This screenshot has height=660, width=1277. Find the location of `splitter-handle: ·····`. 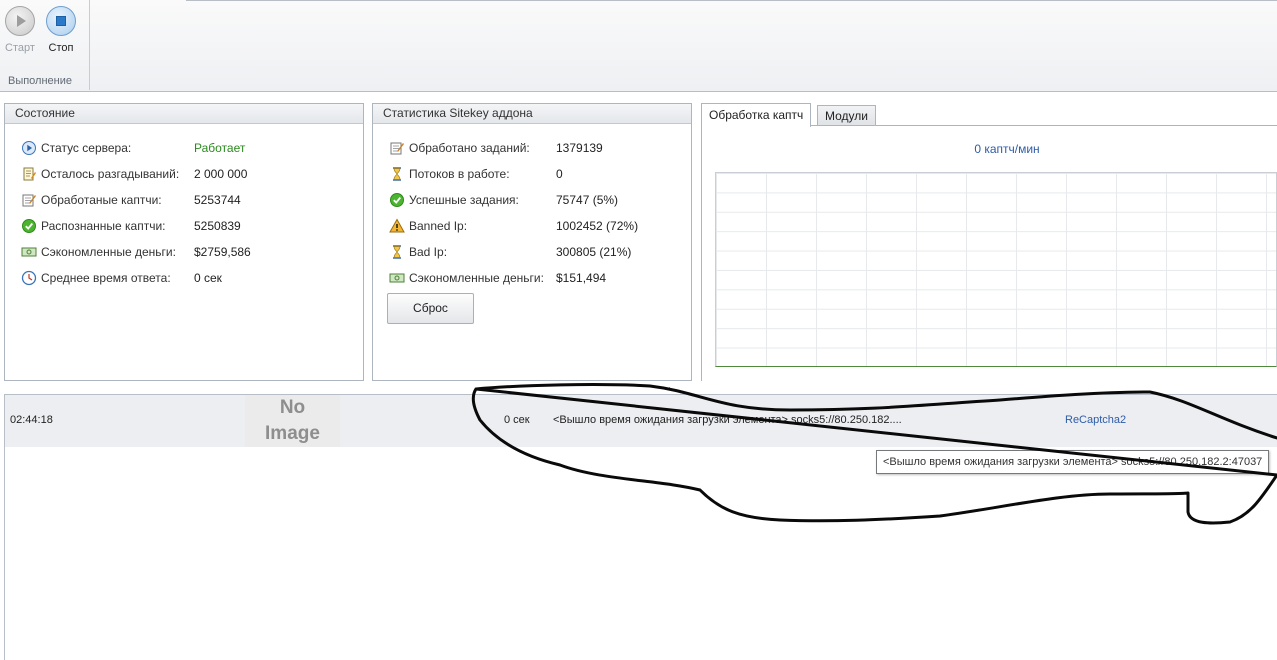

splitter-handle: ····· is located at coordinates (638, 387).